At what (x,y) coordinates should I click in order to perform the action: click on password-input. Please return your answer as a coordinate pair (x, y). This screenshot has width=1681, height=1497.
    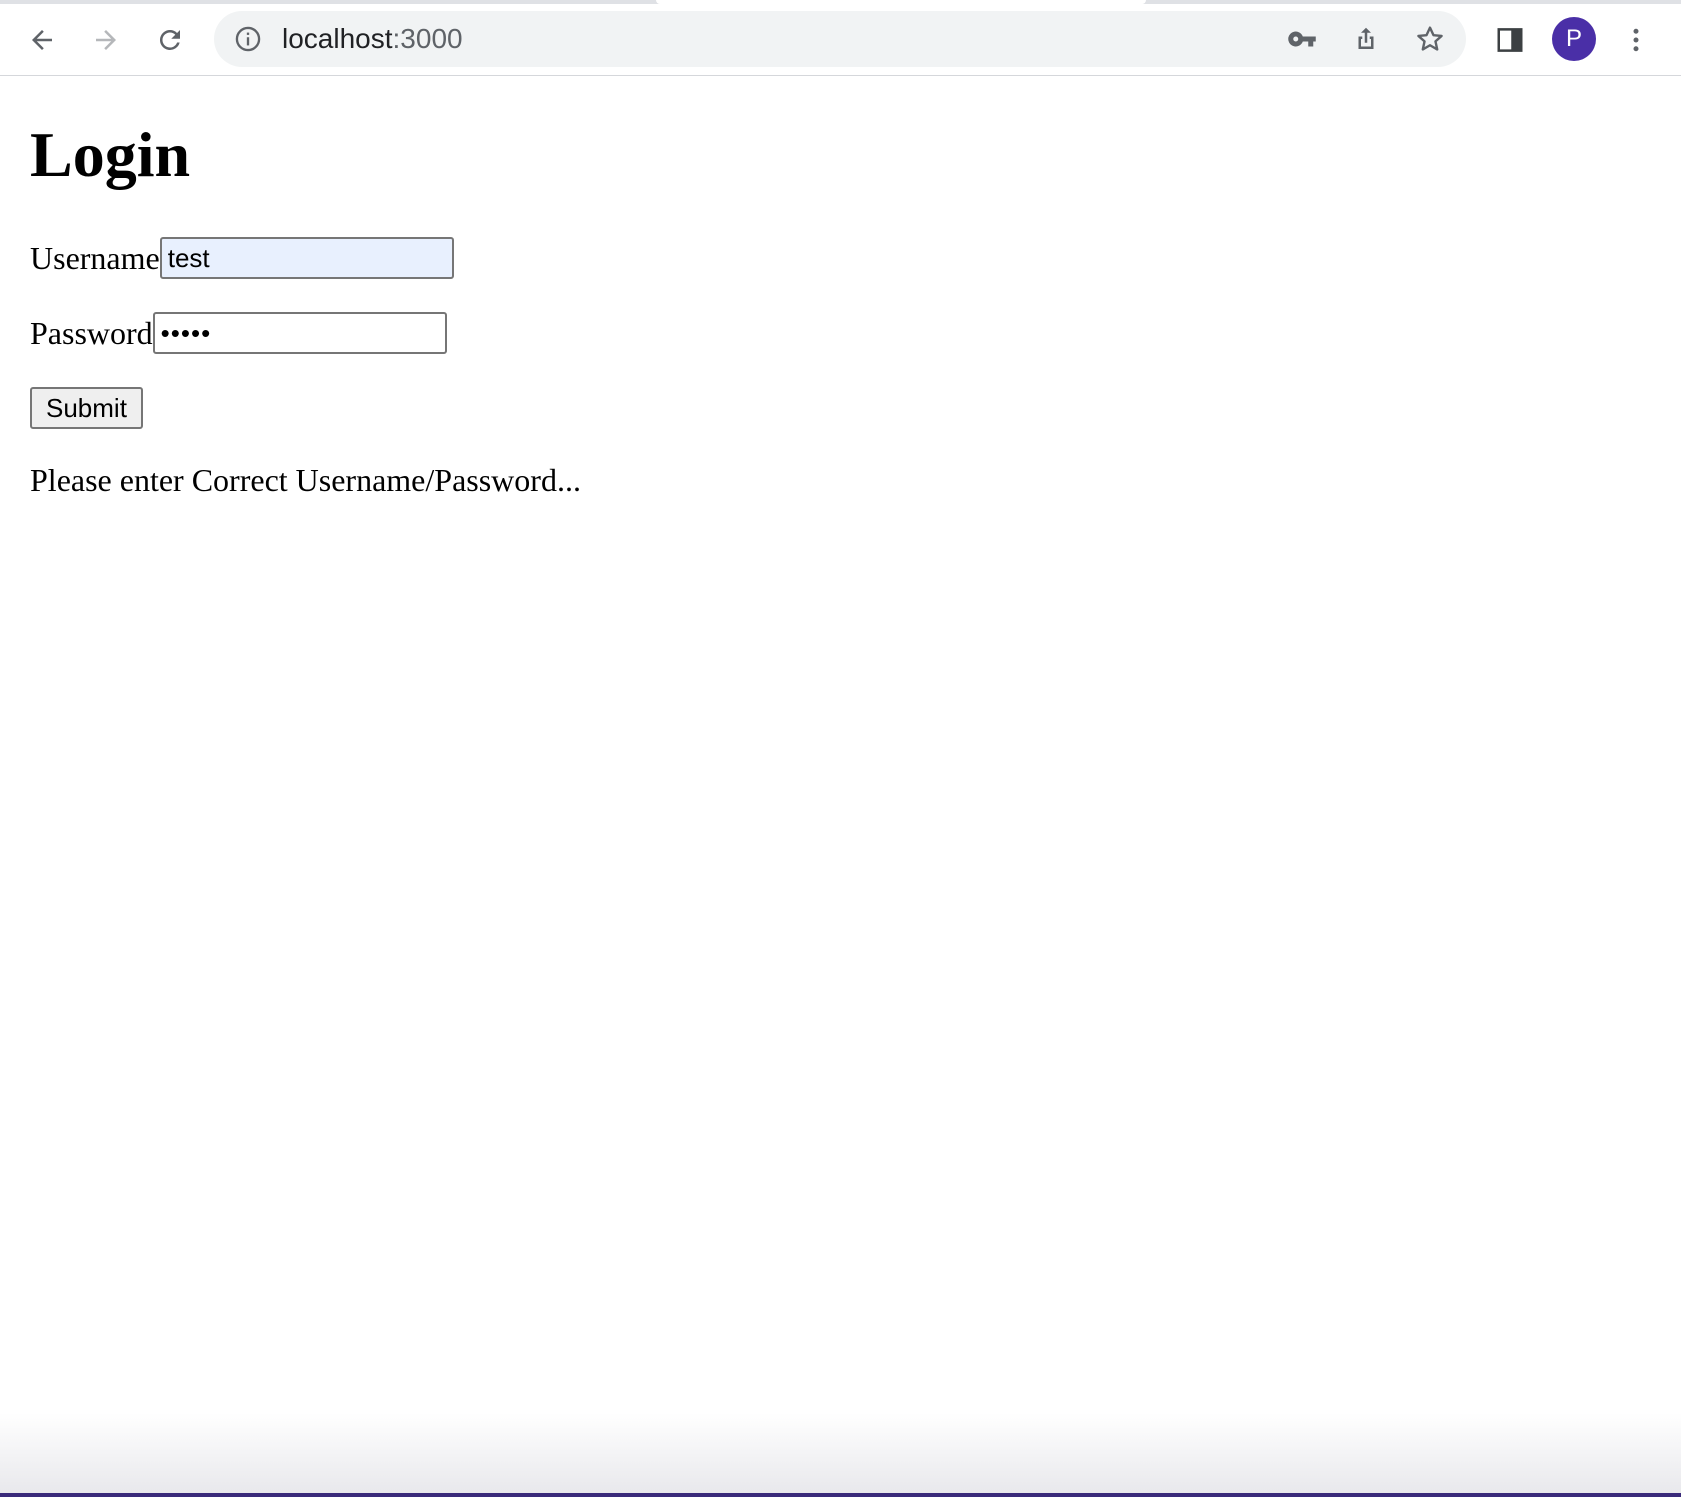
    Looking at the image, I should click on (299, 333).